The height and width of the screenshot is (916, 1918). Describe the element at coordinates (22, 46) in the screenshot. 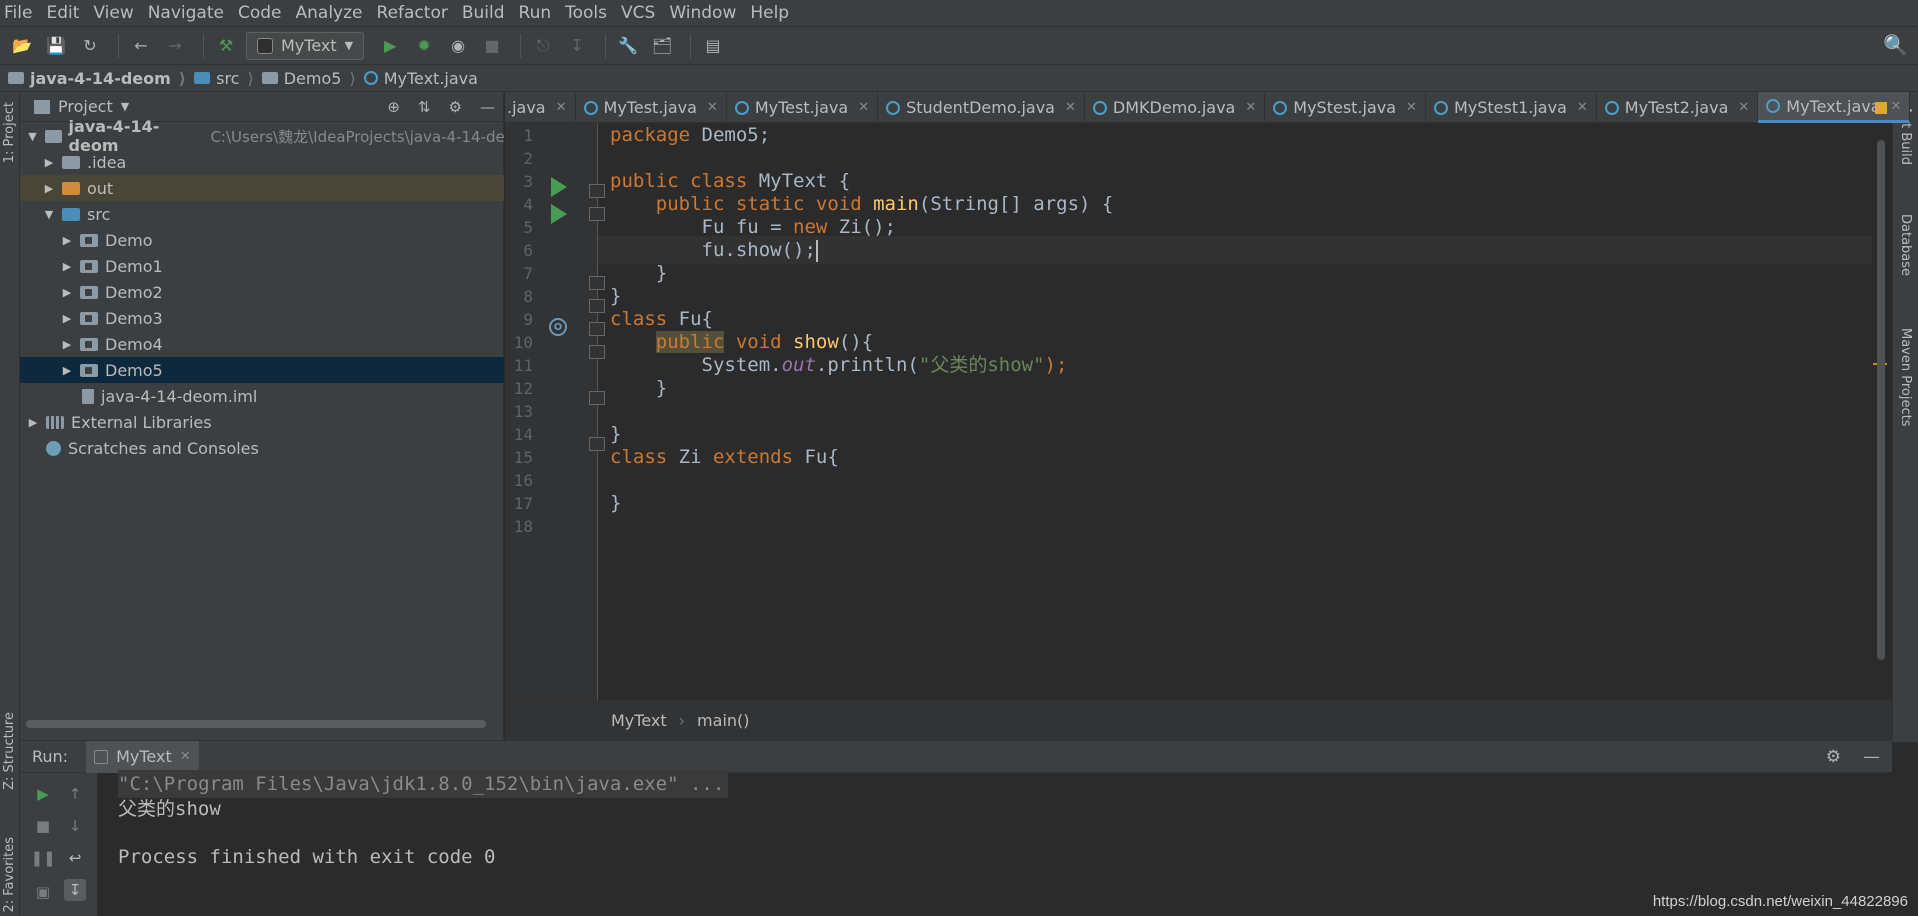

I see `open-folder-icon: 📂` at that location.